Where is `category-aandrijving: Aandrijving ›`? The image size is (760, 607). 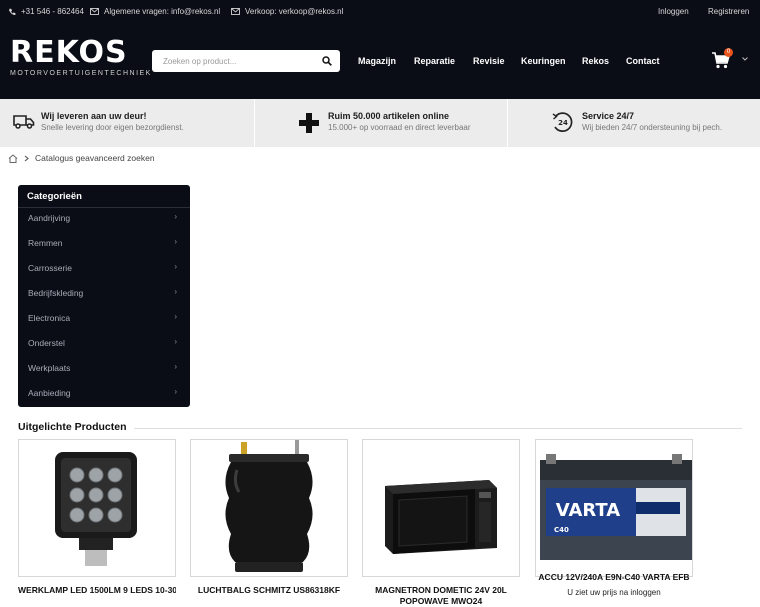
category-aandrijving: Aandrijving › is located at coordinates (104, 219).